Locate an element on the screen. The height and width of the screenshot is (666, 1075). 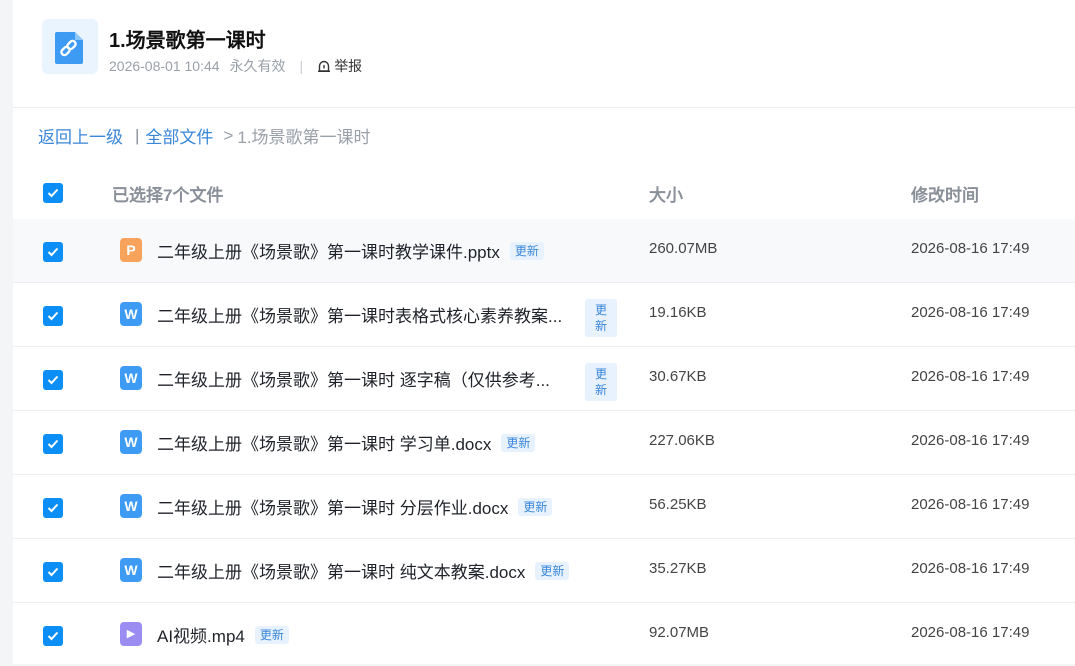
file-icon-letter: ▶ is located at coordinates (131, 634).